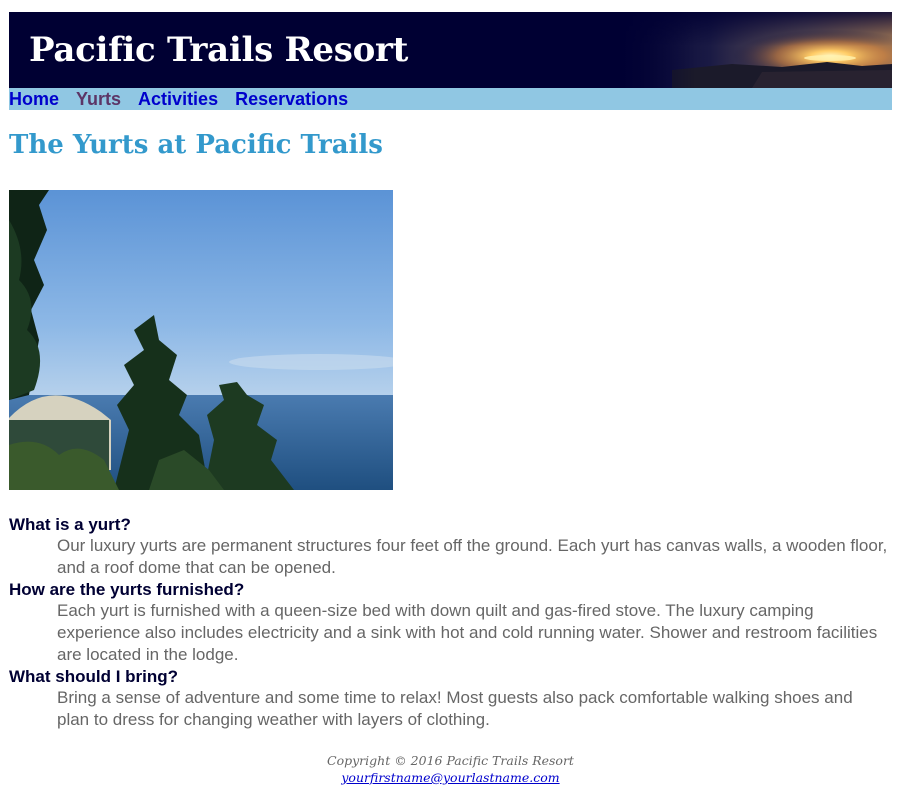 This screenshot has width=897, height=811. Describe the element at coordinates (450, 99) in the screenshot. I see `main-nav: Home Yurts Activities Reservations` at that location.